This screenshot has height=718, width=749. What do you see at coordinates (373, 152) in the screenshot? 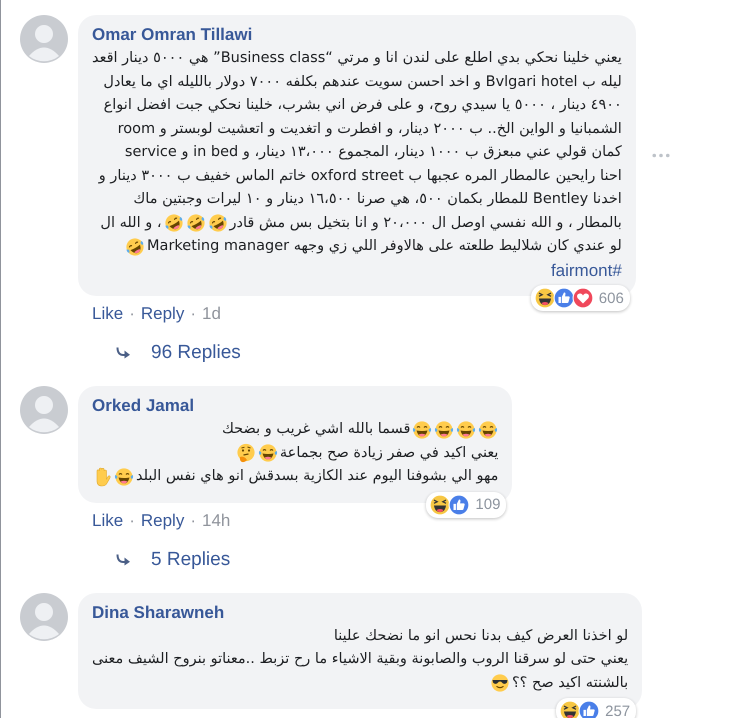
I see `comment-text: service و in bed كمان قولي عني مبعزق ب ١٠٠٠ دينار، المجموع ١٣،٠٠٠ دينار، و` at bounding box center [373, 152].